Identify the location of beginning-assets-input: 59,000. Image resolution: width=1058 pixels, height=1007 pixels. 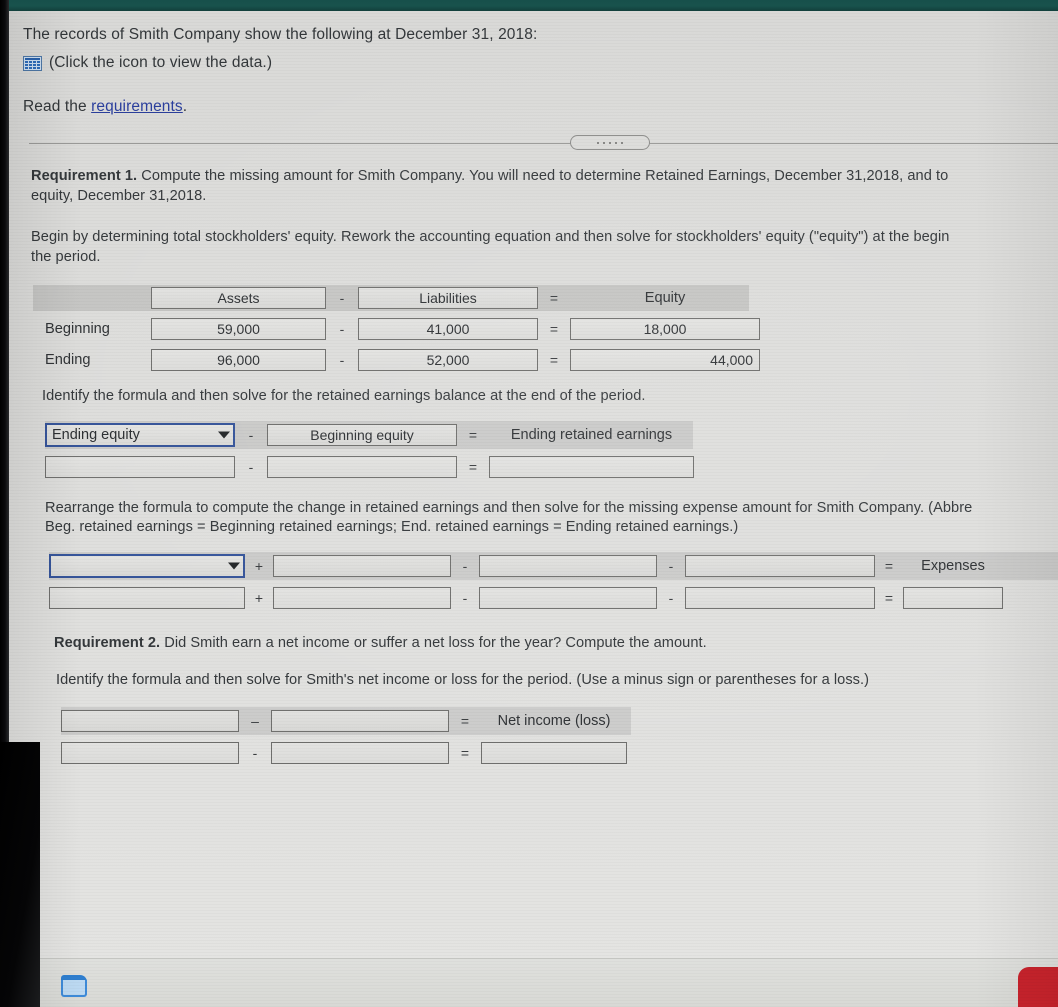
(238, 329).